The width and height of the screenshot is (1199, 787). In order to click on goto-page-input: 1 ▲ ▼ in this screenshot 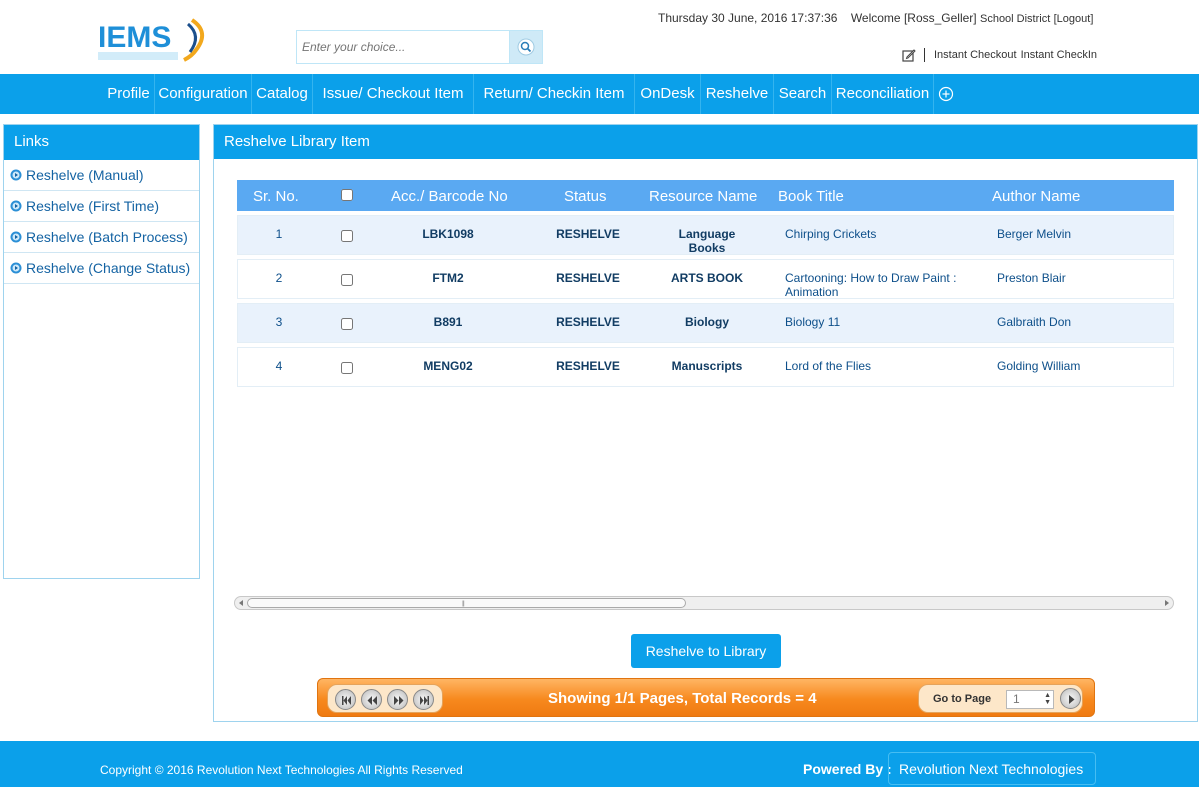, I will do `click(1030, 699)`.